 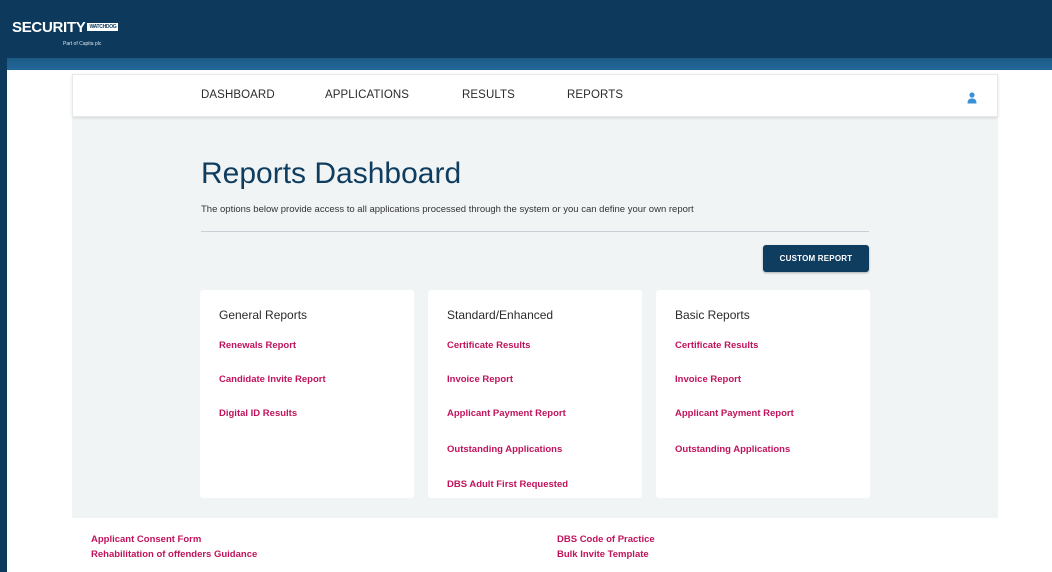 I want to click on title-divider, so click(x=535, y=231).